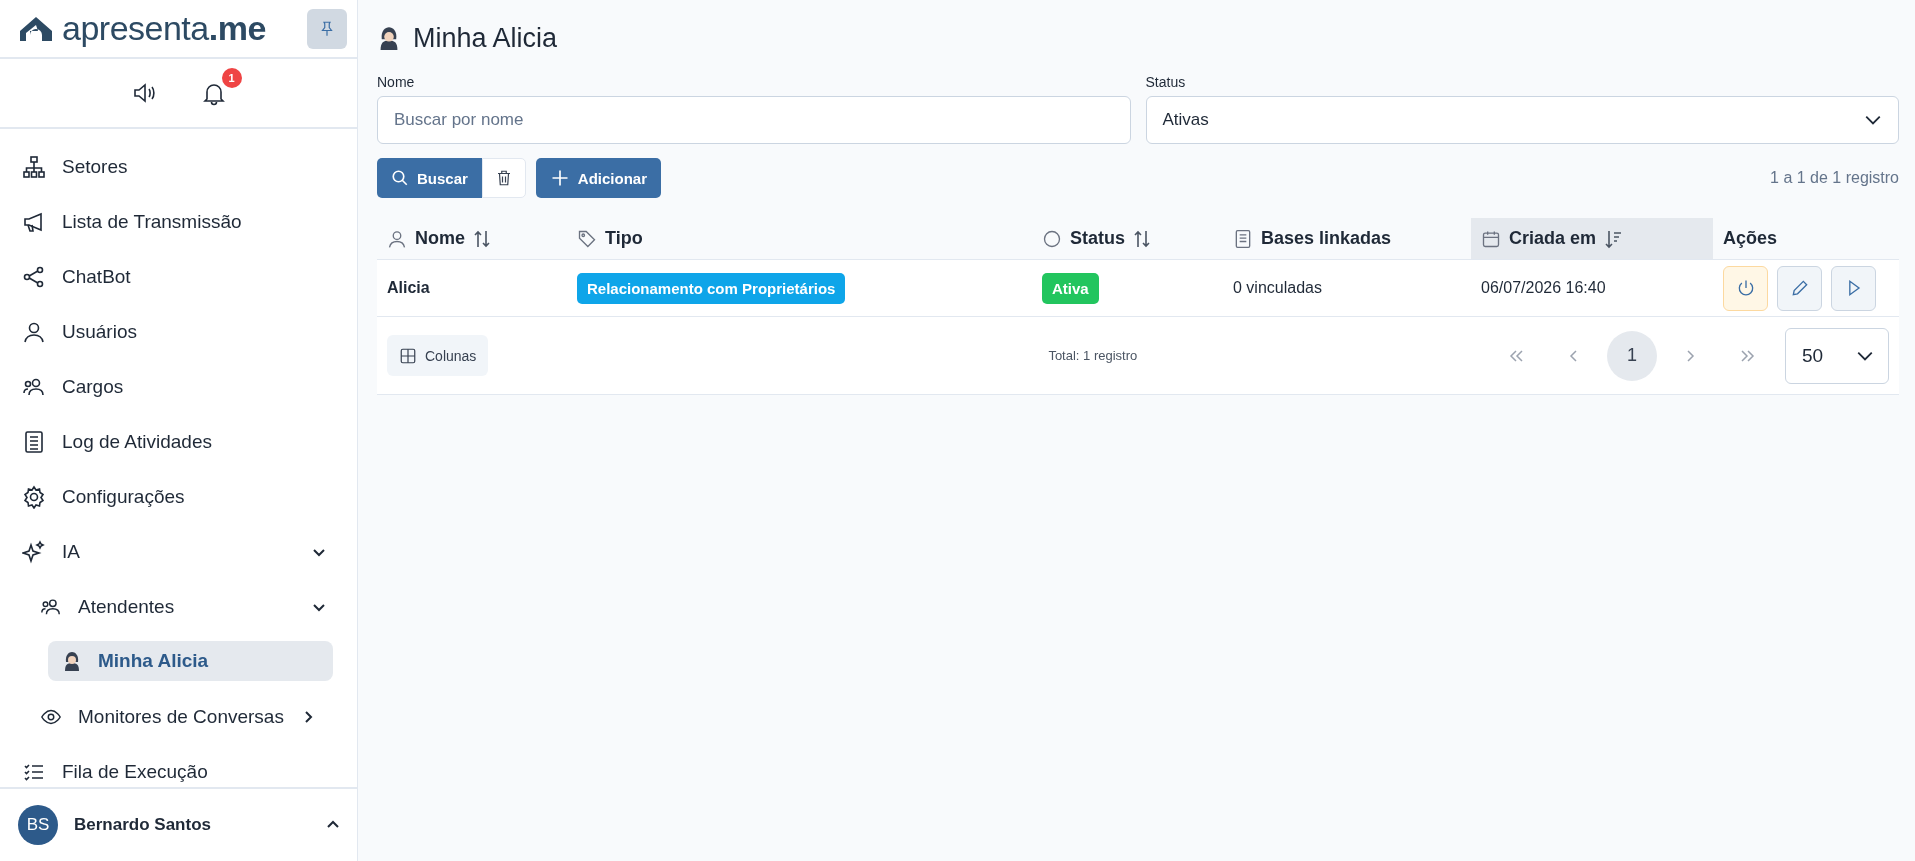 The image size is (1915, 861). I want to click on sitemap-icon, so click(34, 166).